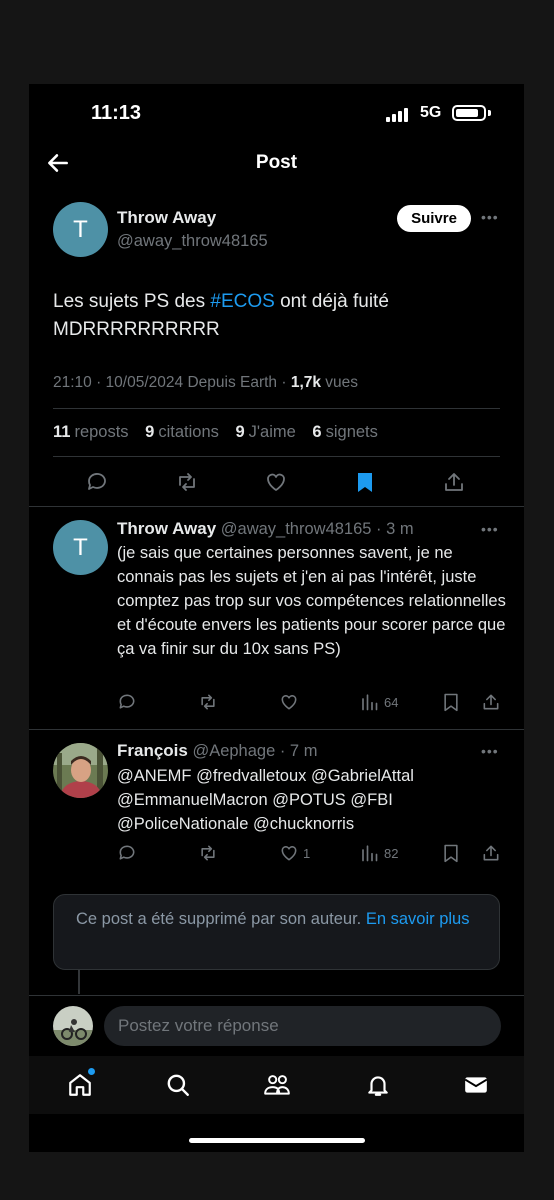 Image resolution: width=554 pixels, height=1200 pixels. What do you see at coordinates (265, 432) in the screenshot?
I see `likes-stat: 9 J'aime` at bounding box center [265, 432].